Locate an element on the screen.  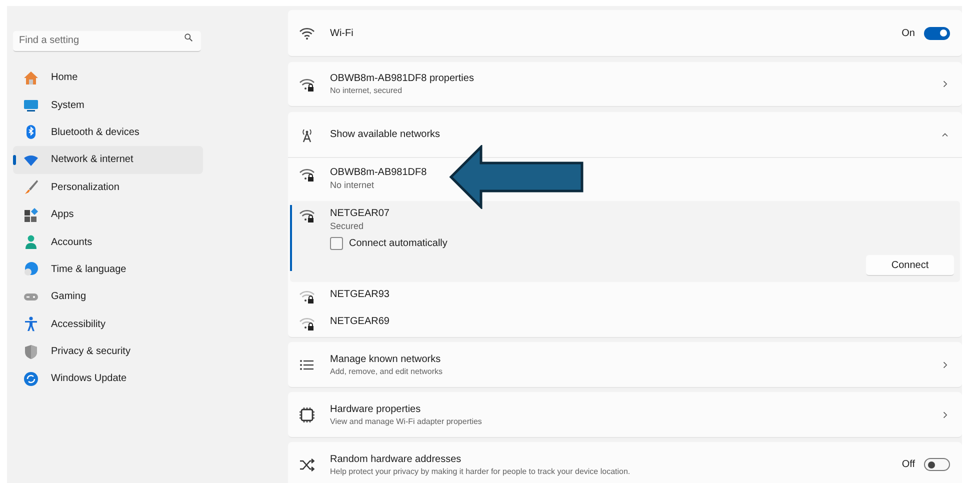
home-icon is located at coordinates (31, 78).